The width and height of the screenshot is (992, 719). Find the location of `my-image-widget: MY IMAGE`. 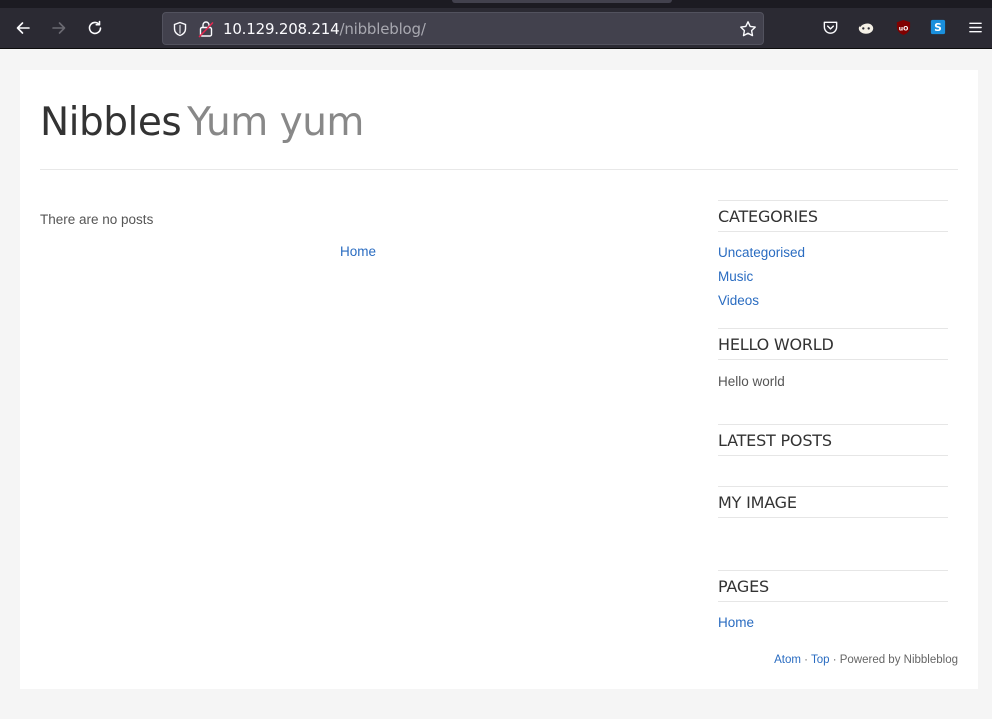

my-image-widget: MY IMAGE is located at coordinates (833, 502).